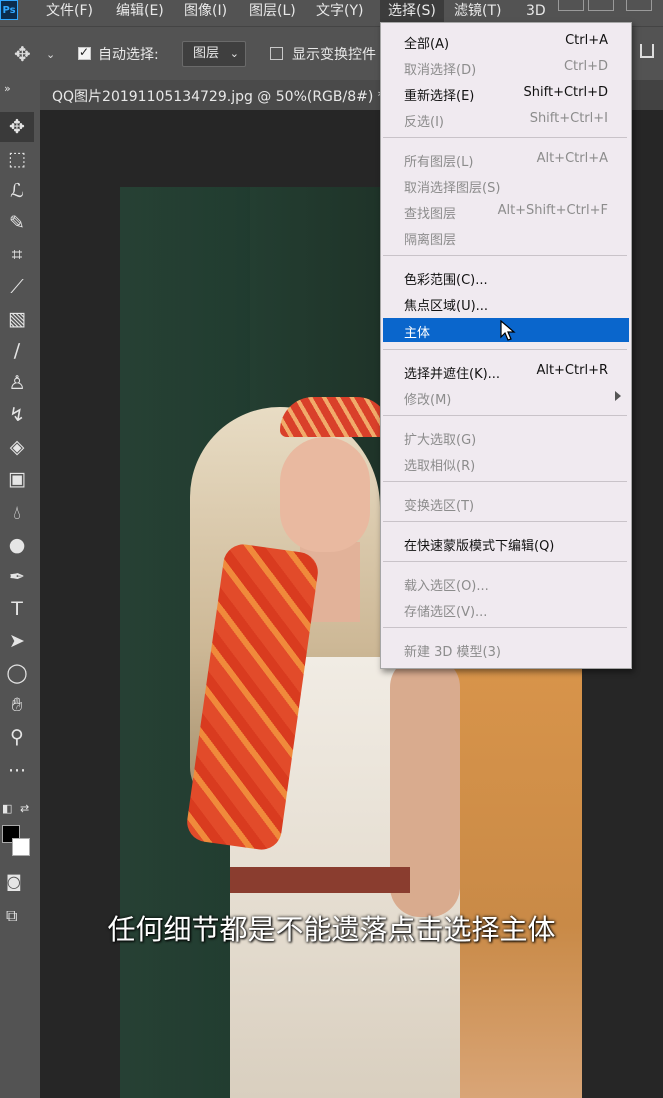  I want to click on menu-item-select-and-mask: 选择并遮住(K)... Alt+Ctrl+R, so click(506, 371).